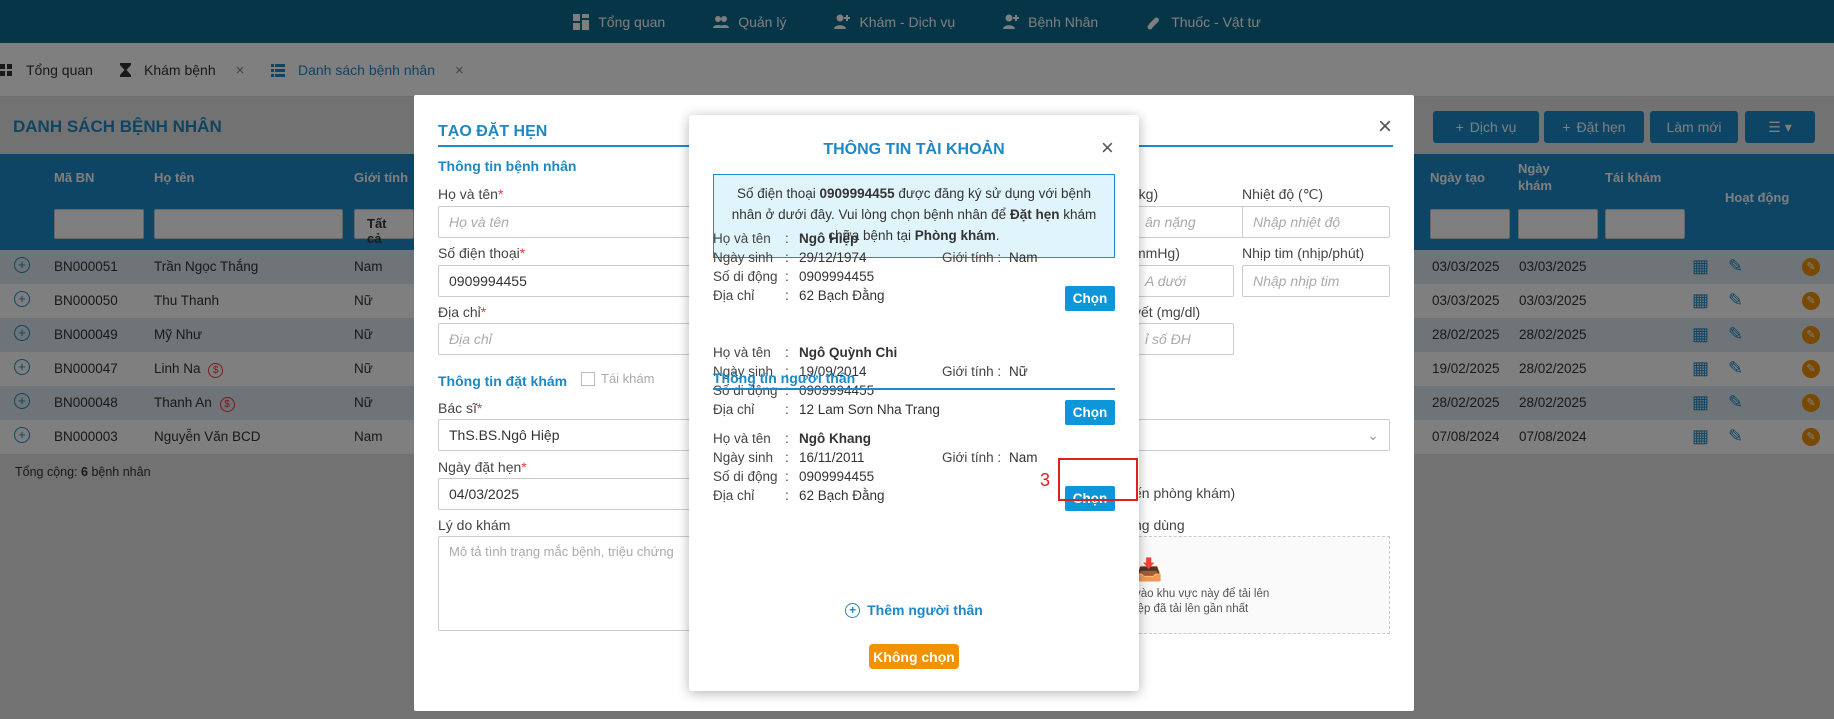  Describe the element at coordinates (1167, 312) in the screenshot. I see `blood-sugar-label: yết (mg/dl)` at that location.